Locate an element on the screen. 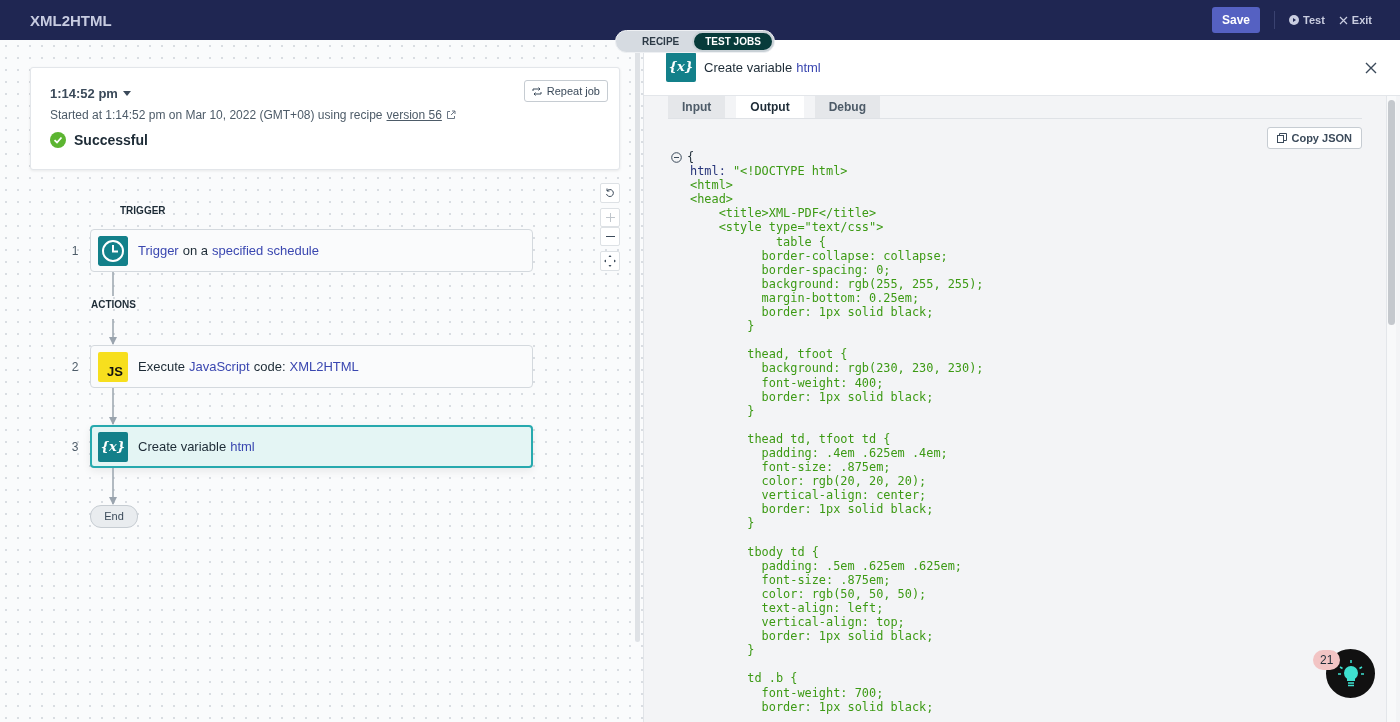  zoom-out-button is located at coordinates (610, 236).